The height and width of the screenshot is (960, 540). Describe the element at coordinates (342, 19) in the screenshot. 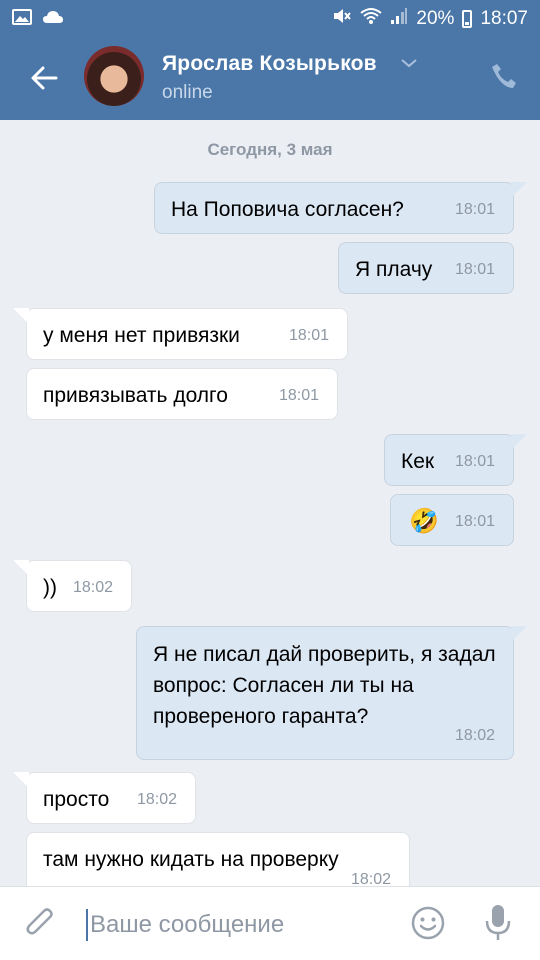

I see `mute-icon` at that location.